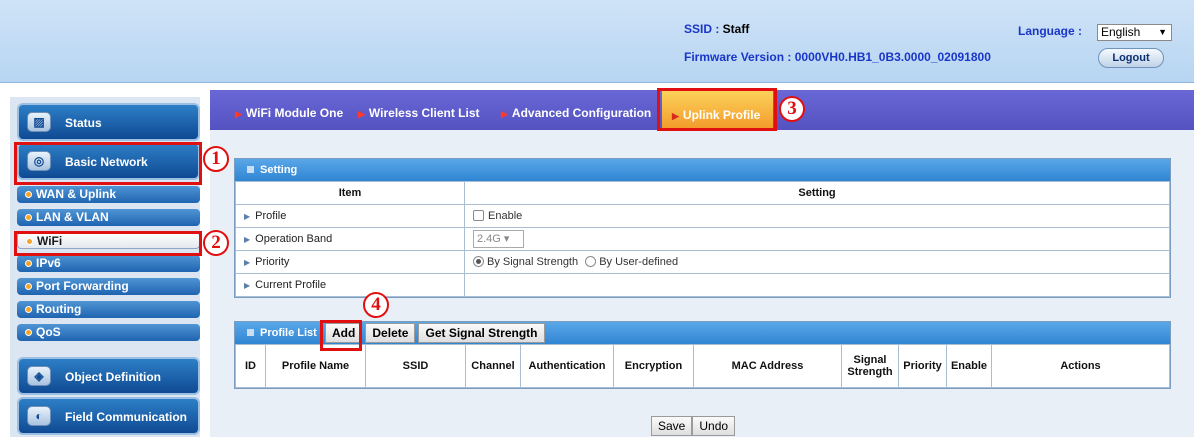  I want to click on sidebar-item-label: Routing, so click(59, 309).